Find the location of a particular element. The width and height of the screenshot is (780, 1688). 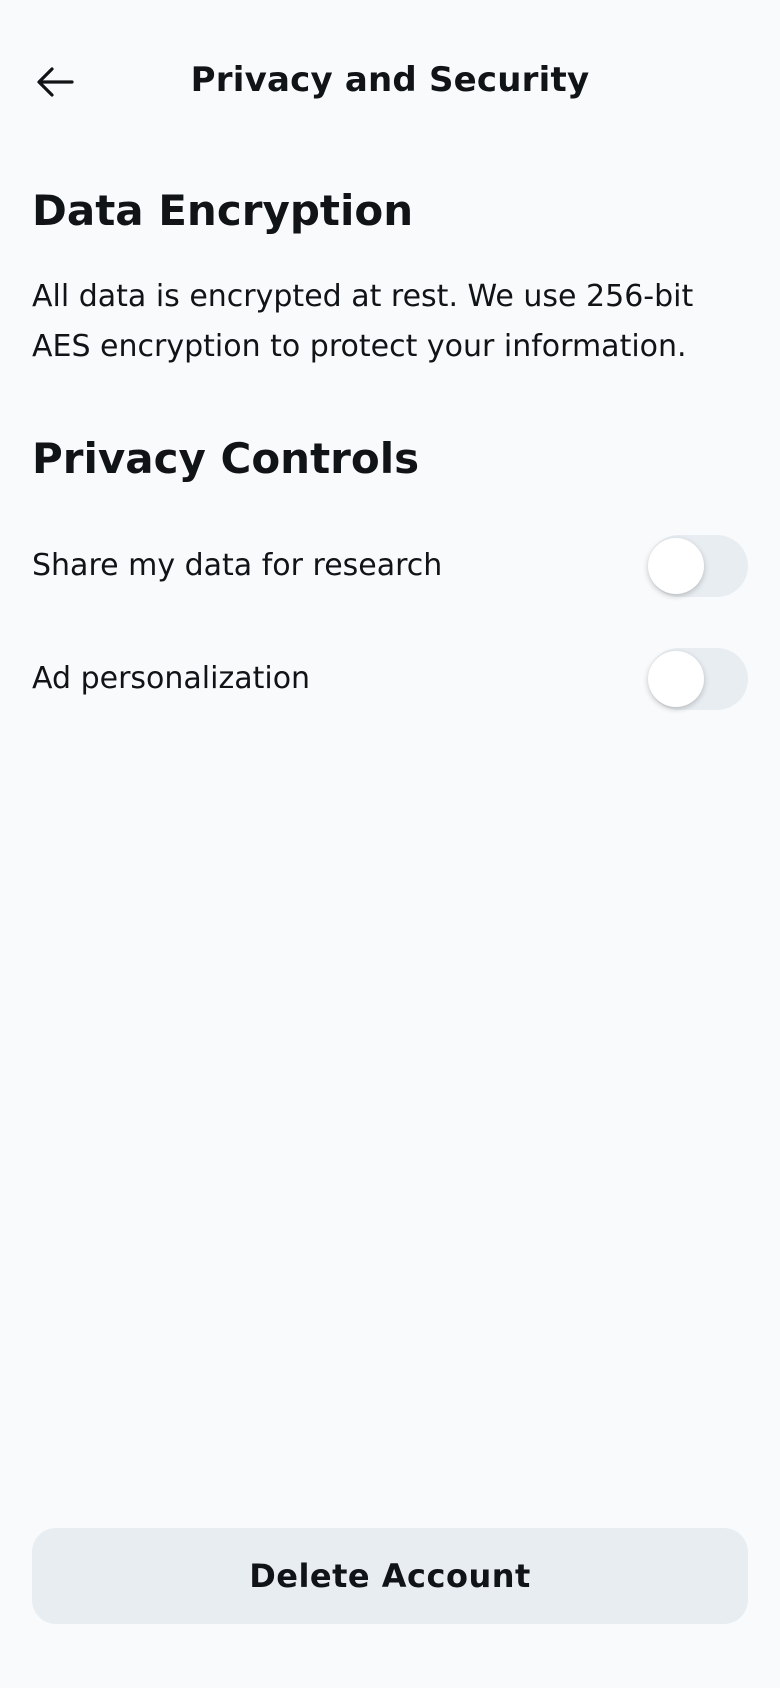

toggle-label-ad-personalization: Ad personalization is located at coordinates (171, 678).